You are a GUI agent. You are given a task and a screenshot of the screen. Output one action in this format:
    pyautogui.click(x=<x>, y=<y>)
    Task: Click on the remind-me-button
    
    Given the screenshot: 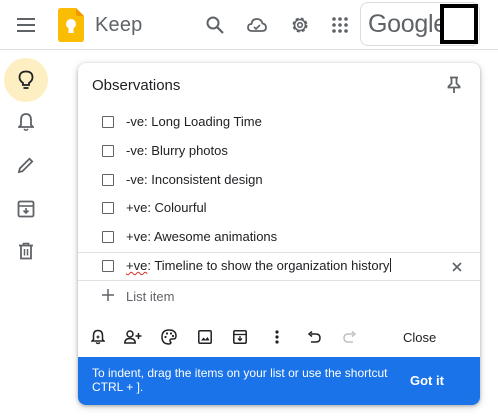 What is the action you would take?
    pyautogui.click(x=98, y=337)
    